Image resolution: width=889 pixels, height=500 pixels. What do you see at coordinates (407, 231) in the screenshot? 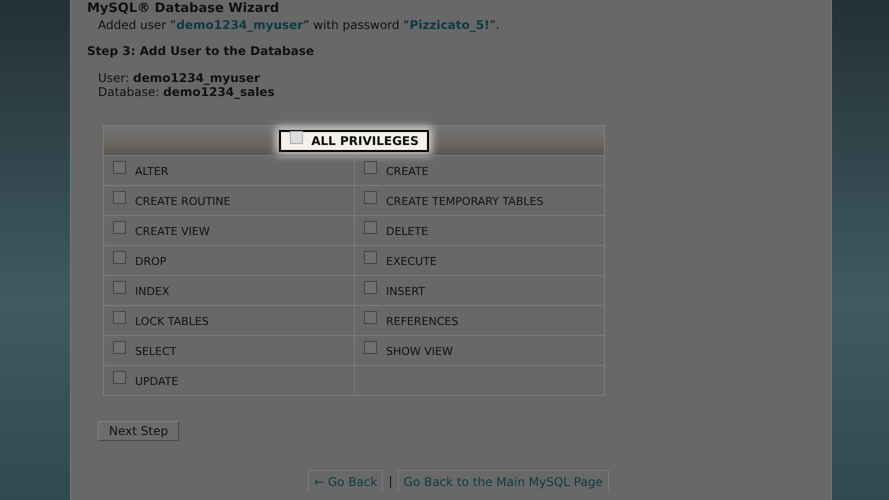
I see `privilege-label: DELETE` at bounding box center [407, 231].